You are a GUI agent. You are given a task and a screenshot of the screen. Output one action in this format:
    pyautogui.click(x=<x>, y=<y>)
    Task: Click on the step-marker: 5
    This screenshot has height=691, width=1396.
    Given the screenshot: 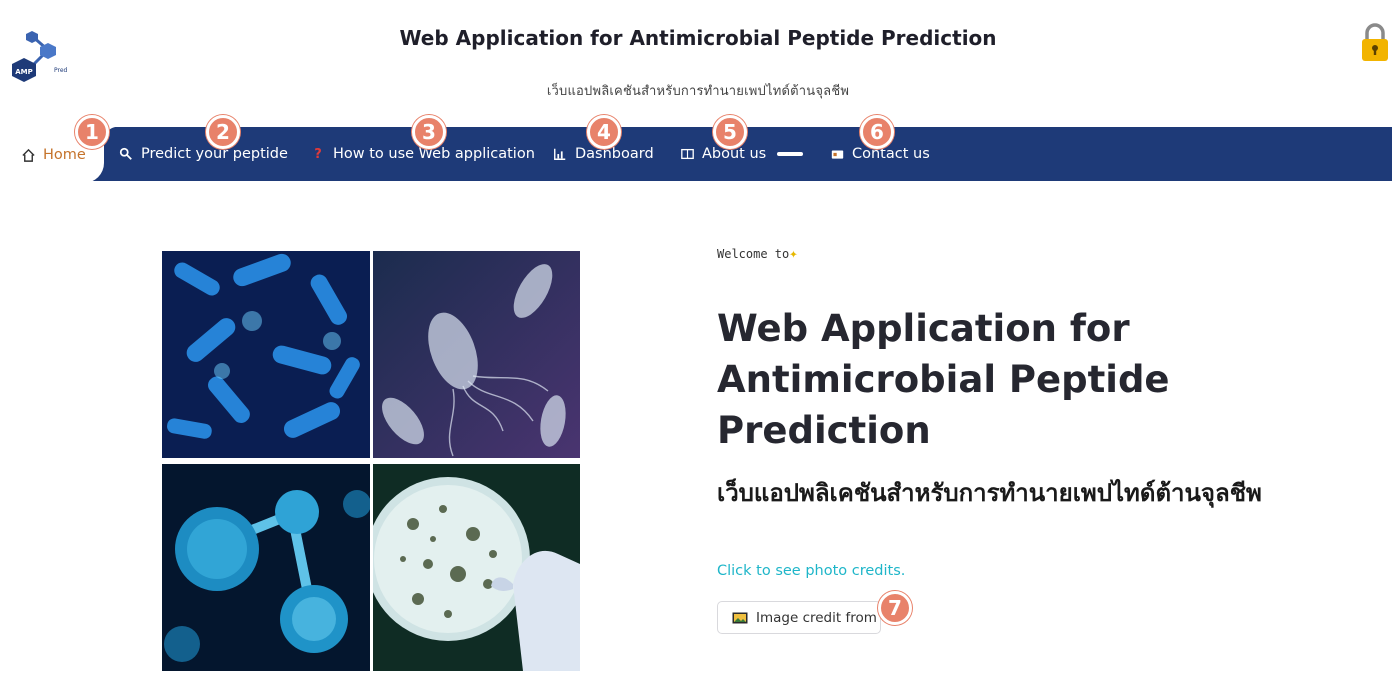 What is the action you would take?
    pyautogui.click(x=730, y=132)
    